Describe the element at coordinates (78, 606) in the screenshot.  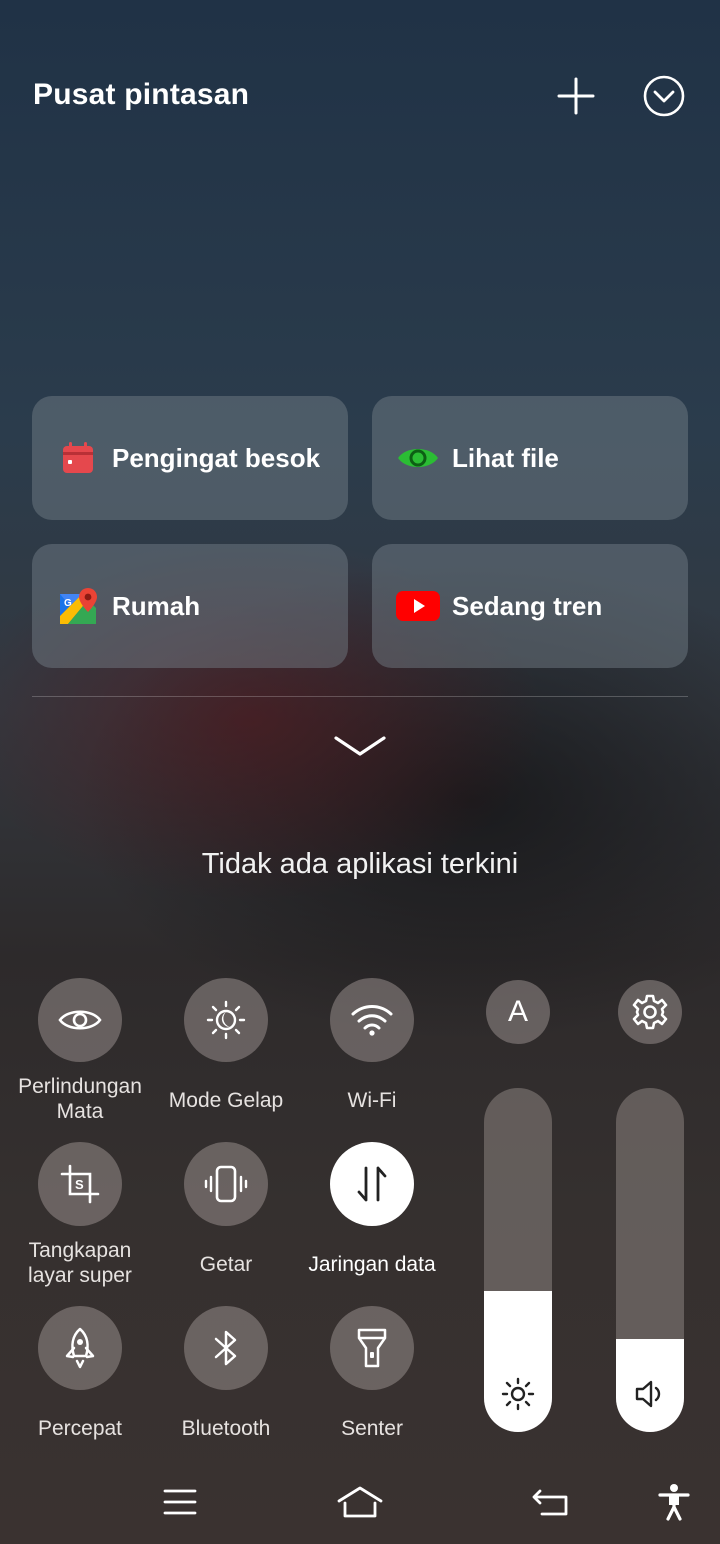
I see `google-maps-icon: G` at that location.